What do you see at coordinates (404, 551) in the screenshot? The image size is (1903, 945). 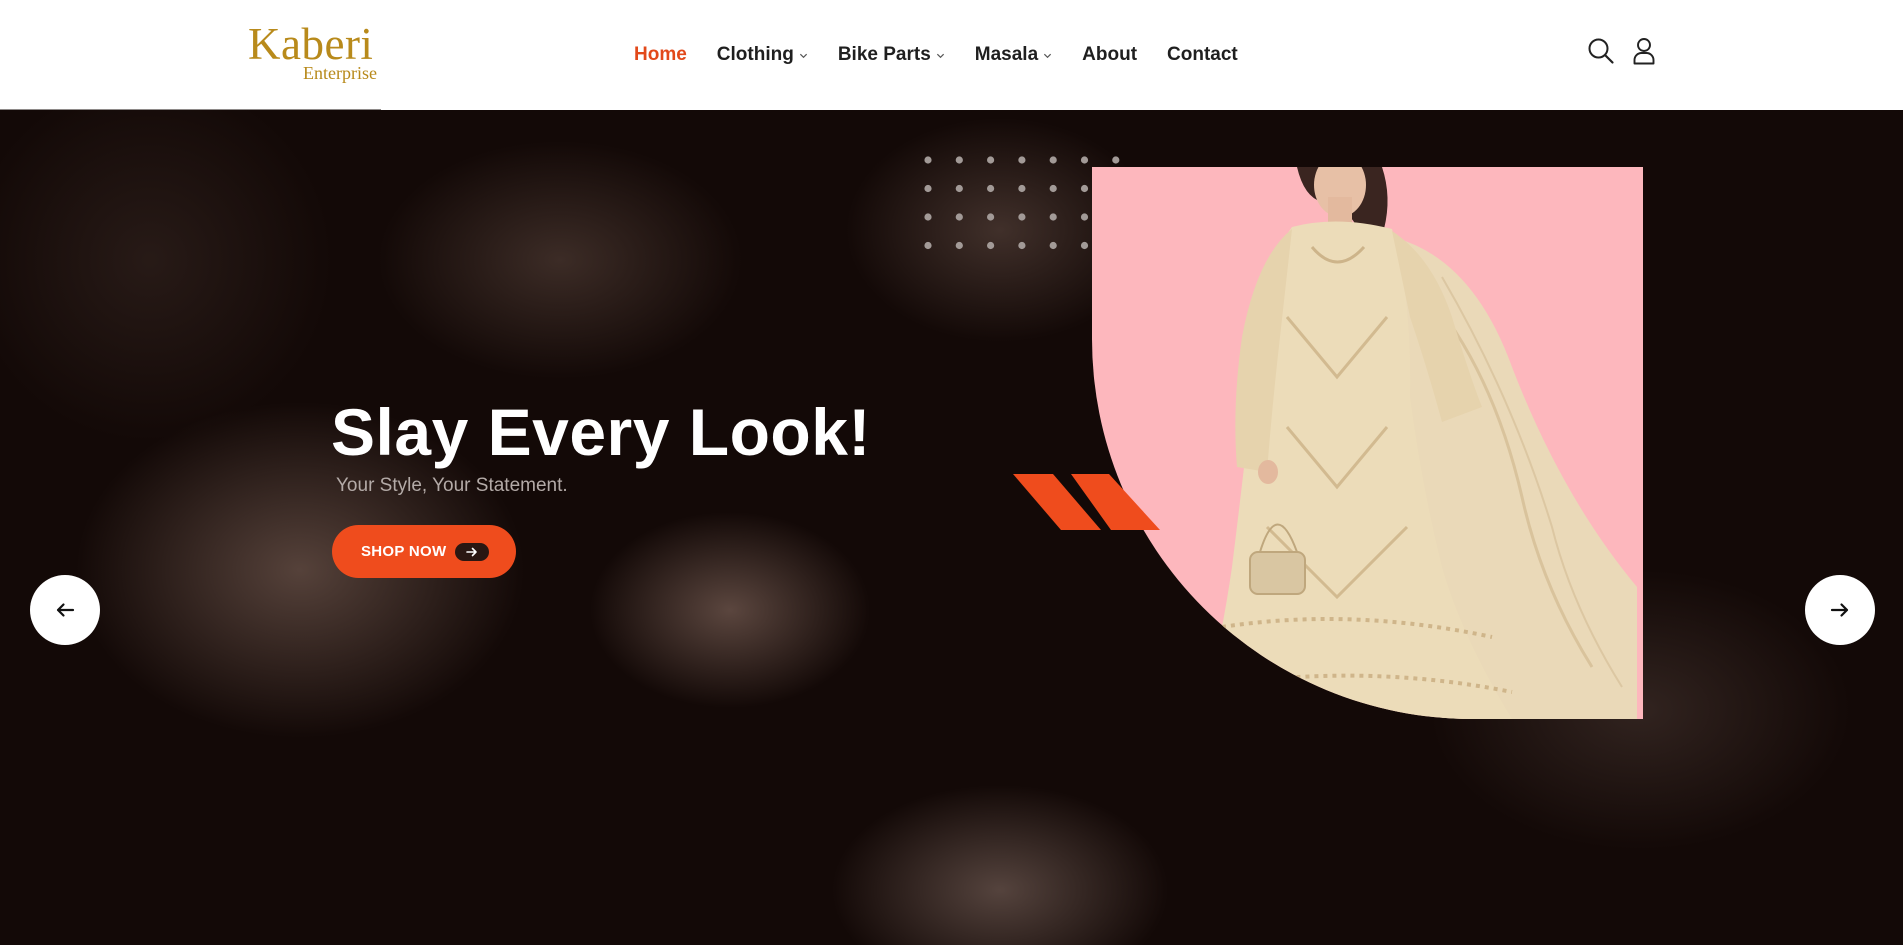 I see `shop-now-label: SHOP NOW` at bounding box center [404, 551].